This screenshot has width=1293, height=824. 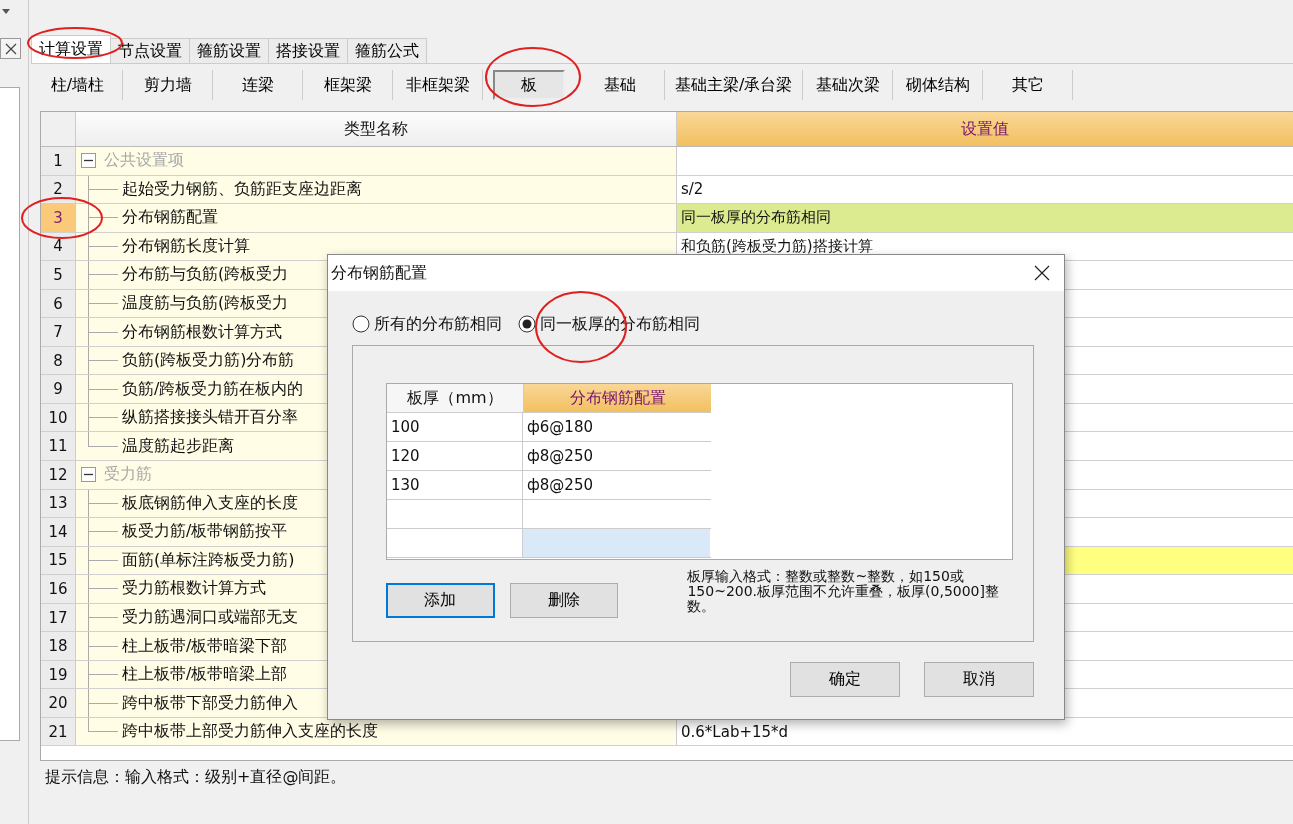 What do you see at coordinates (205, 675) in the screenshot?
I see `setting-name: 柱上板带/板带暗梁上部` at bounding box center [205, 675].